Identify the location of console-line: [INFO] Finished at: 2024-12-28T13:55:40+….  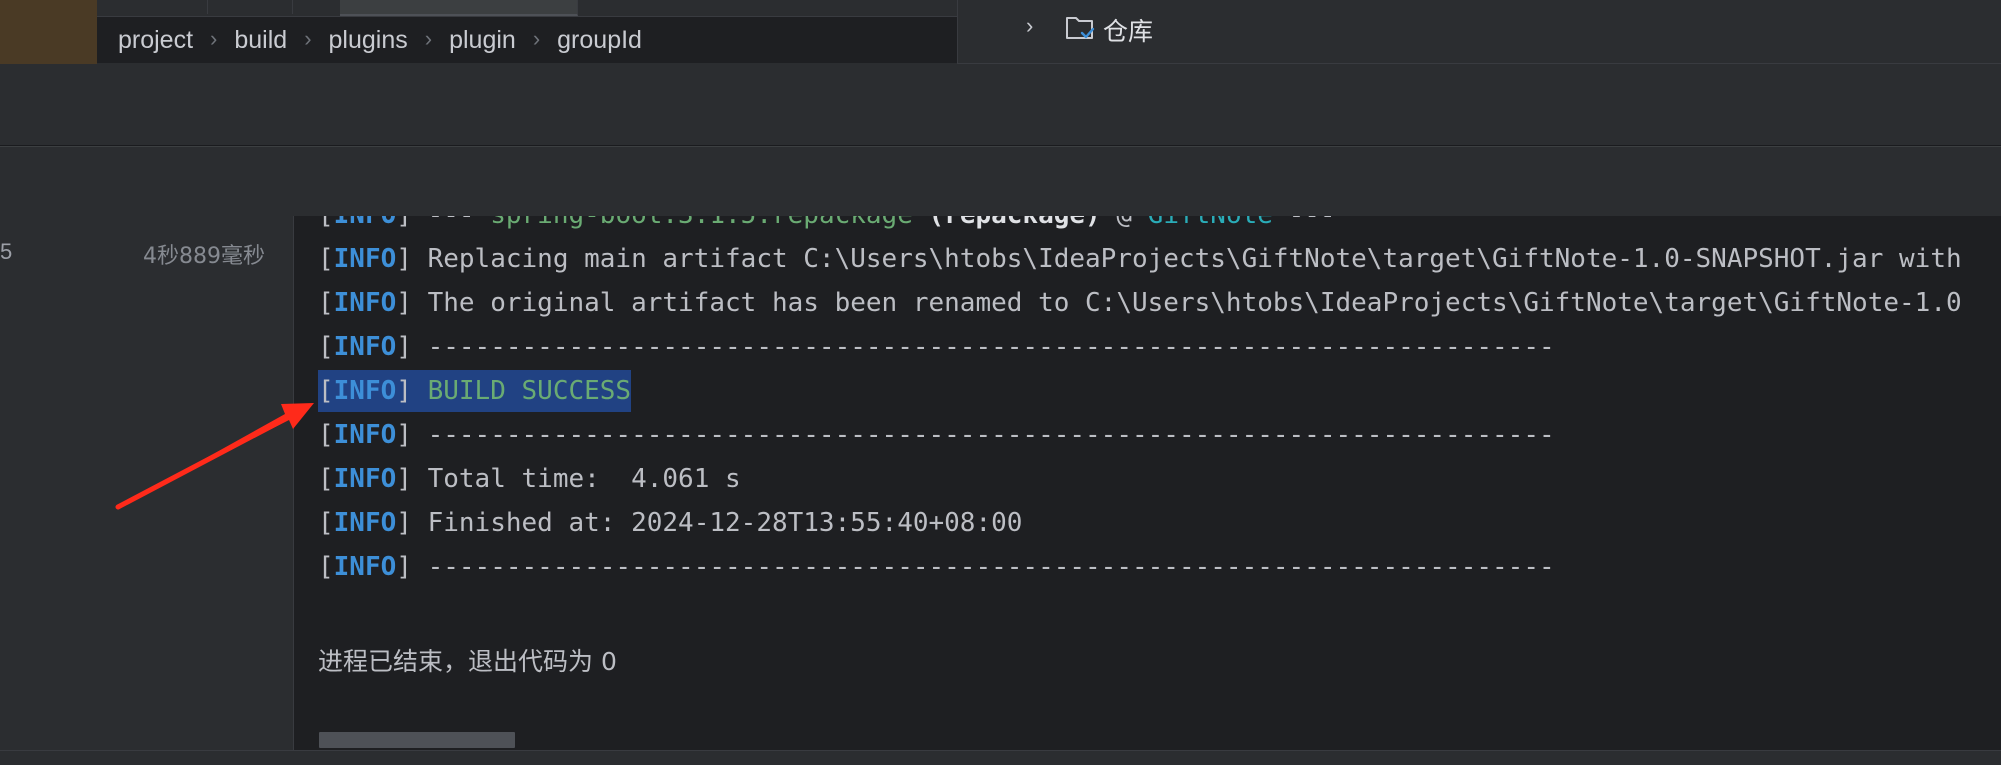
(670, 523).